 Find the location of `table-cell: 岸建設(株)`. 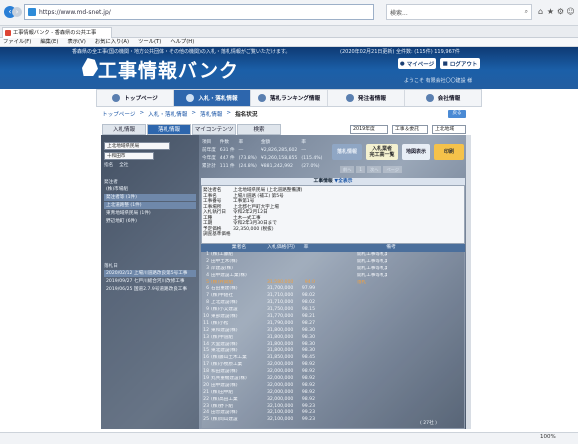

table-cell: 岸建設(株) is located at coordinates (222, 268).